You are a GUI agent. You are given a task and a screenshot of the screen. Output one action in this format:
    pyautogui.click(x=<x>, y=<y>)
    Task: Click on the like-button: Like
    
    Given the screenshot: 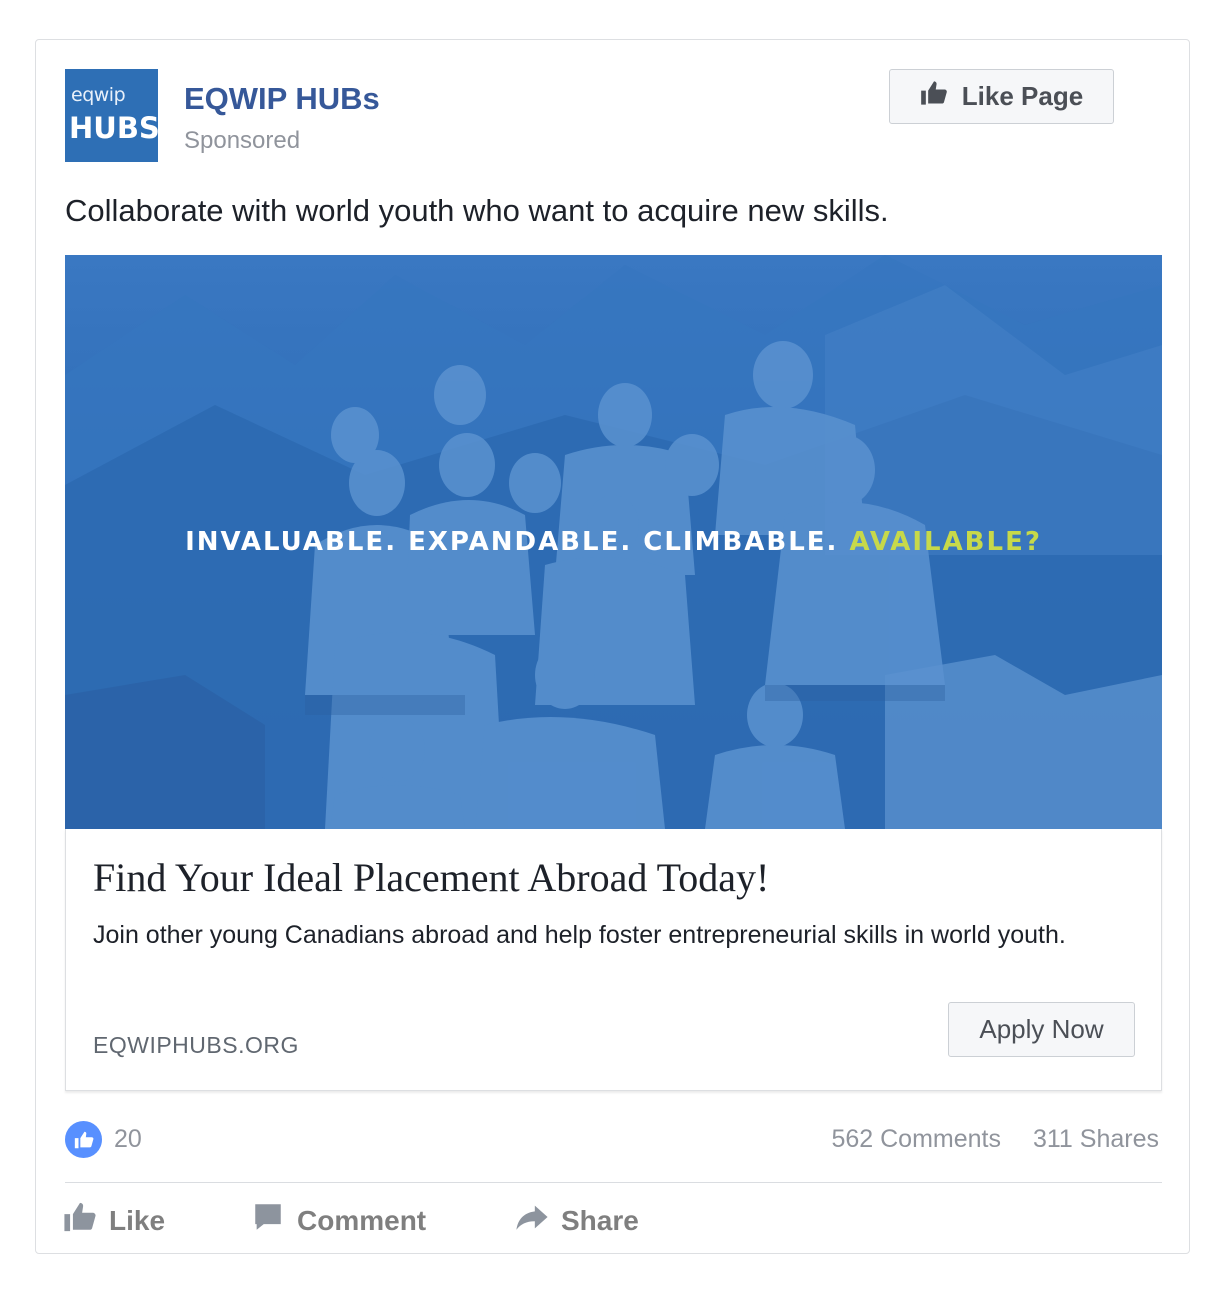 What is the action you would take?
    pyautogui.click(x=157, y=1220)
    